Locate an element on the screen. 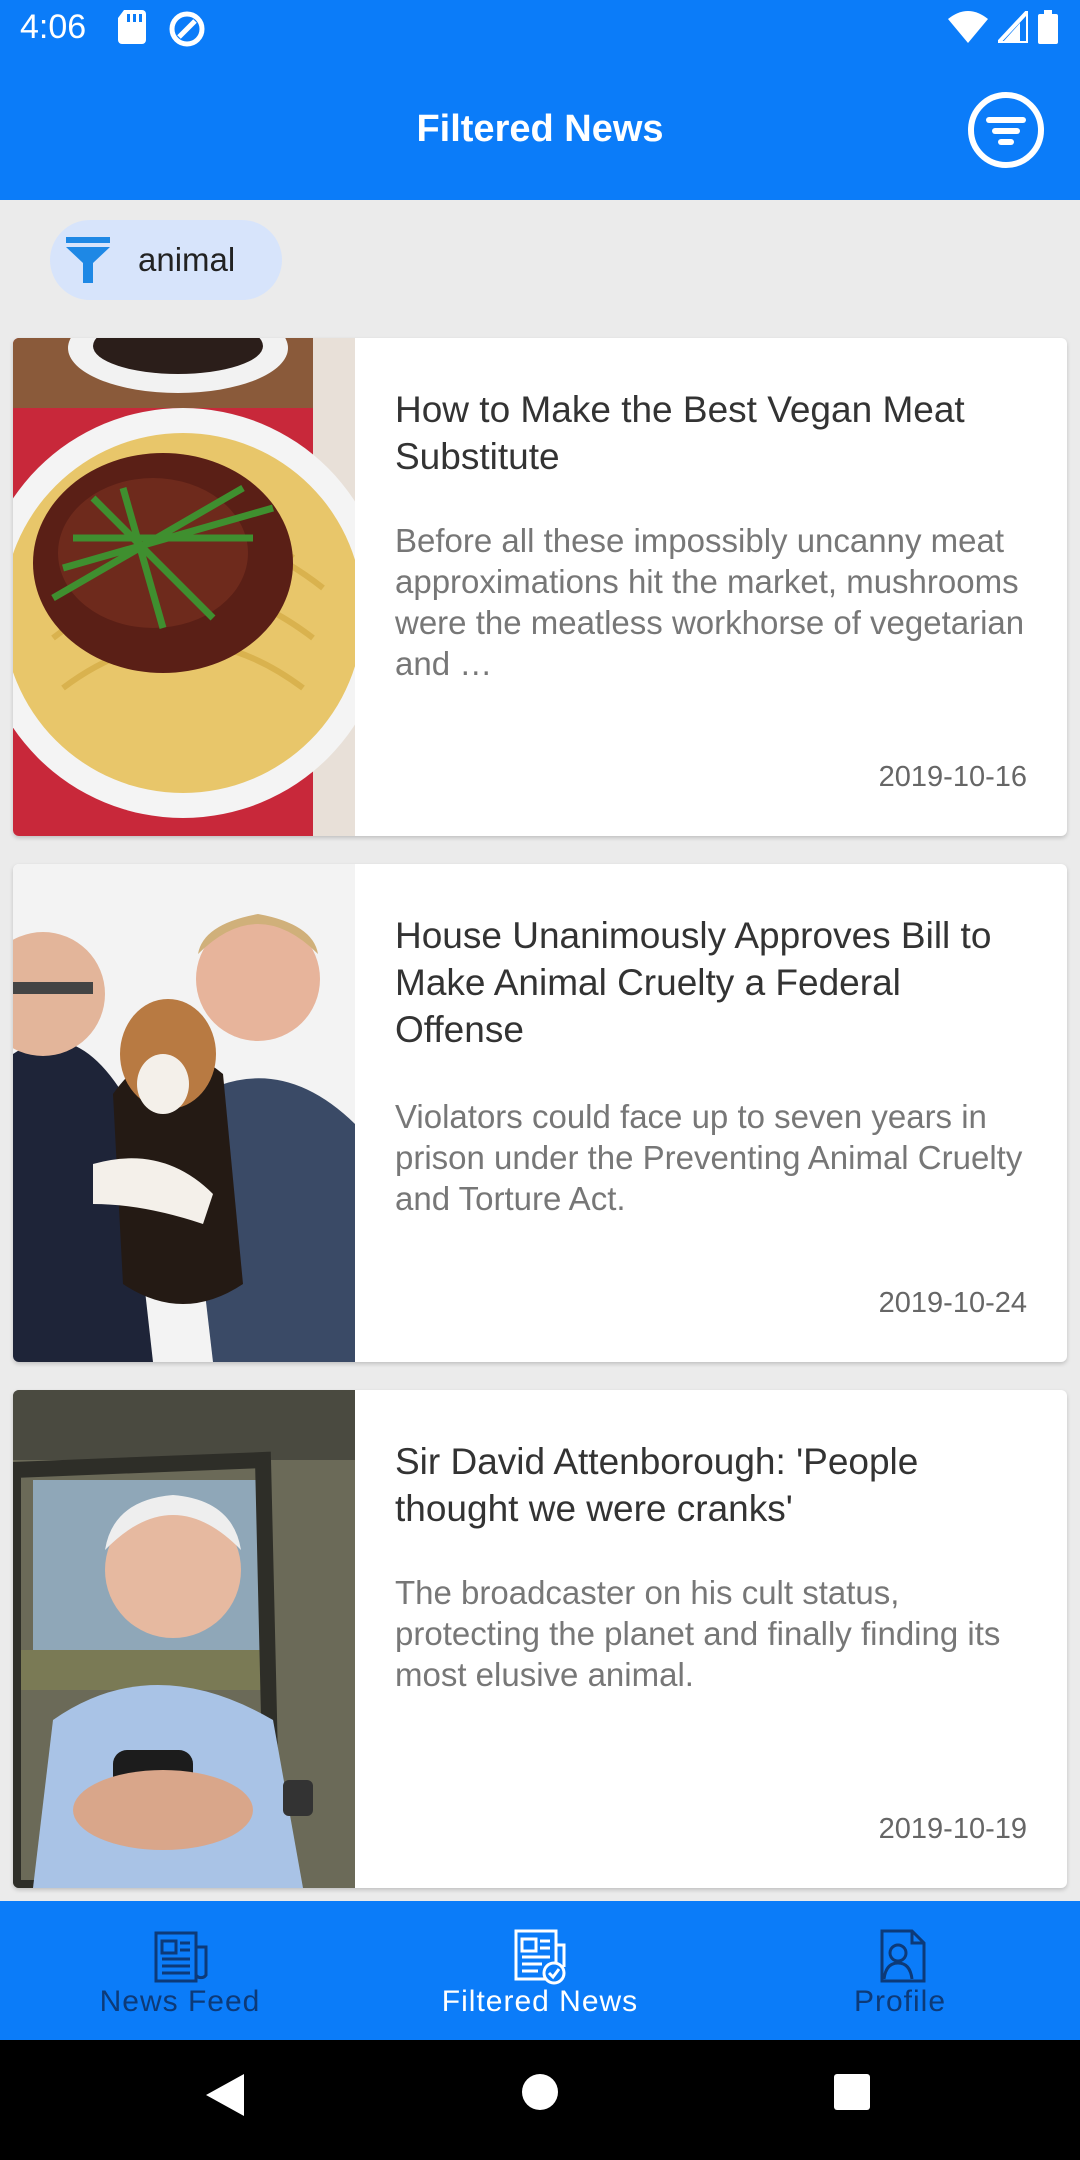 The image size is (1080, 2160). recents-icon is located at coordinates (852, 2092).